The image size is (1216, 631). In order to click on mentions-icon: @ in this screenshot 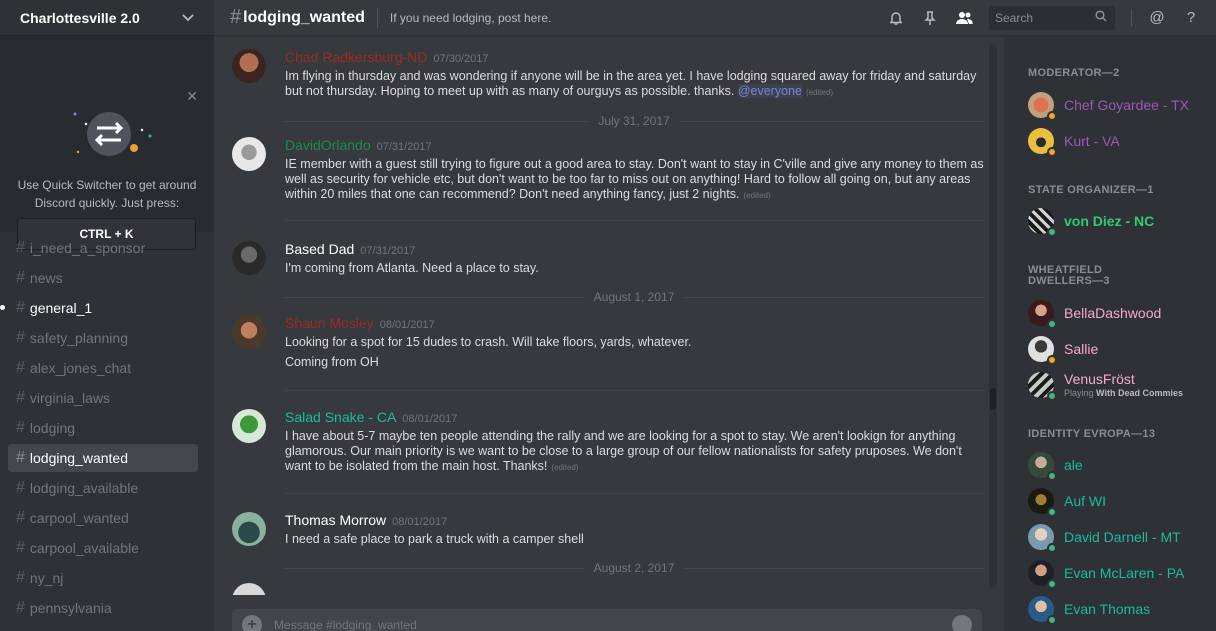, I will do `click(1157, 18)`.